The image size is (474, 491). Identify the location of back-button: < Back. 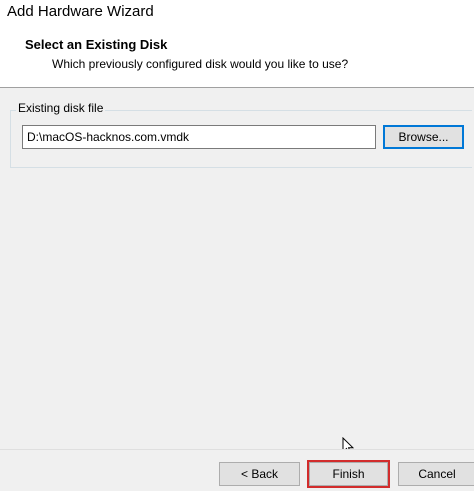
(259, 474).